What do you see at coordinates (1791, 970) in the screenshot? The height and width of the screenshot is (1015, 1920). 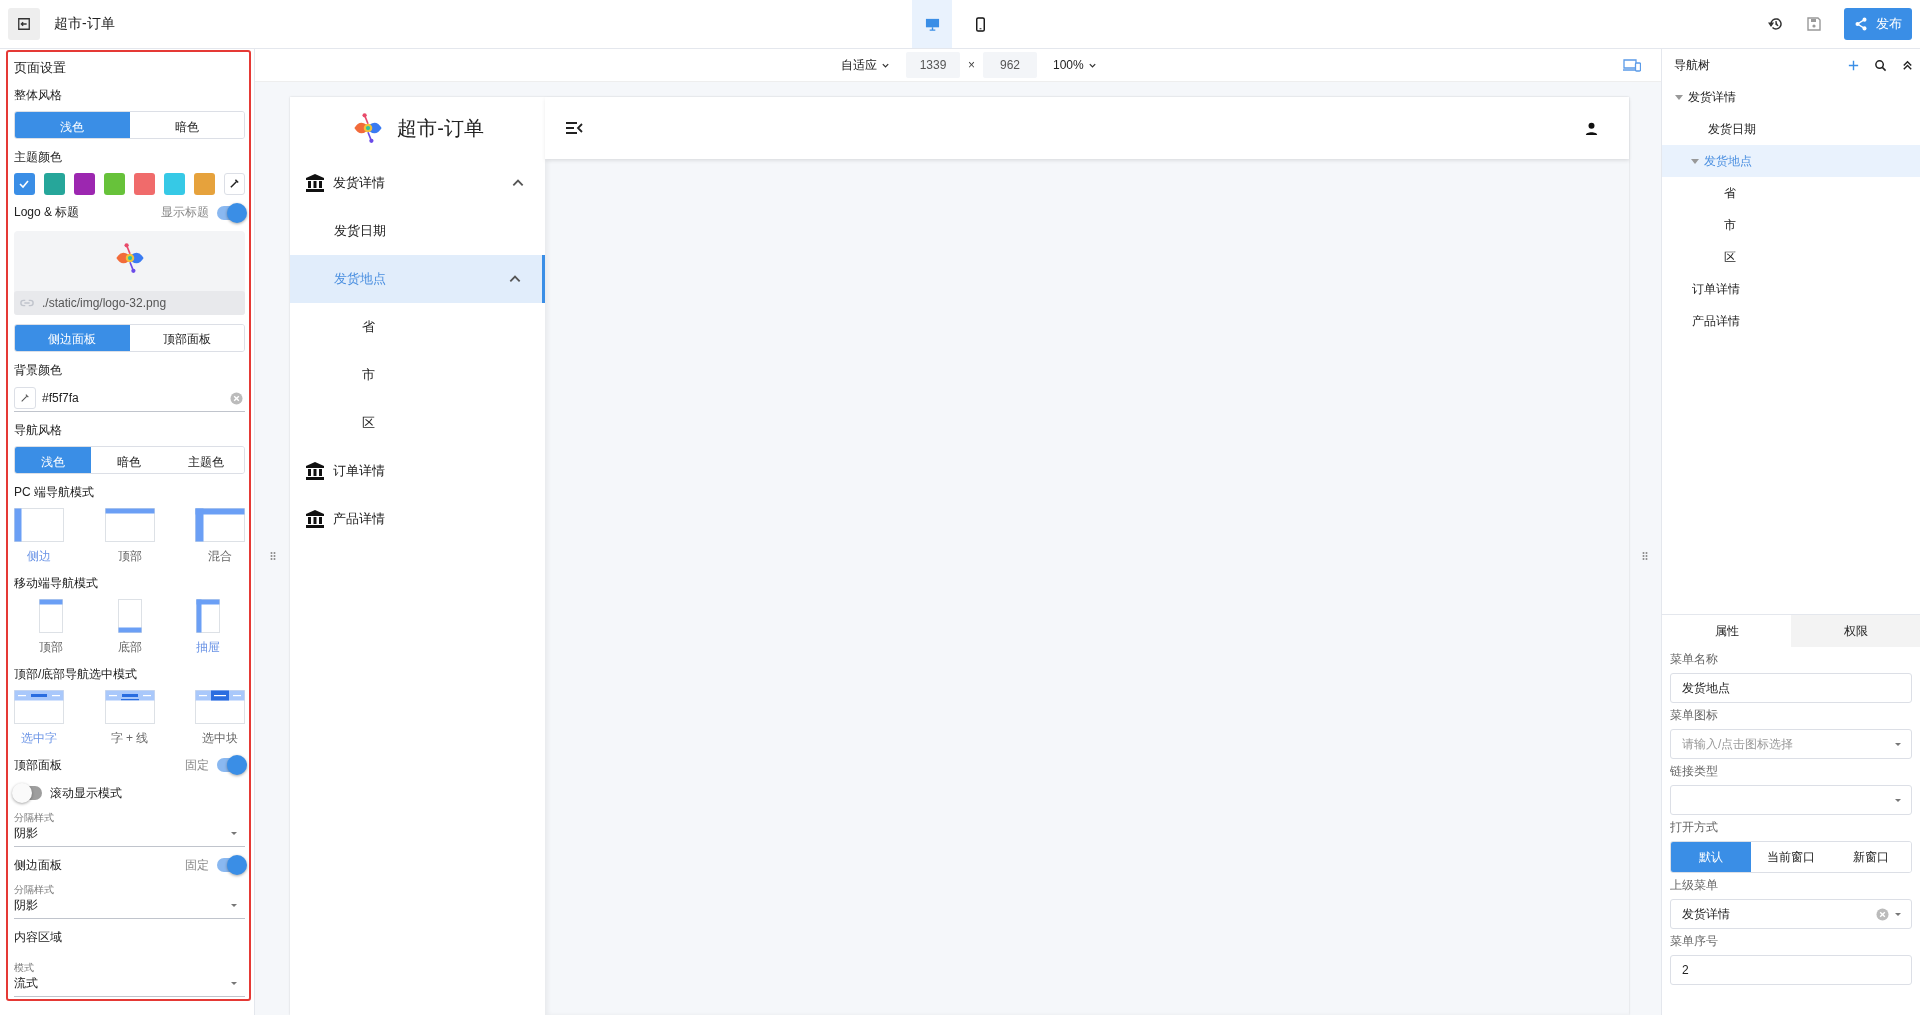 I see `text-field: 2` at bounding box center [1791, 970].